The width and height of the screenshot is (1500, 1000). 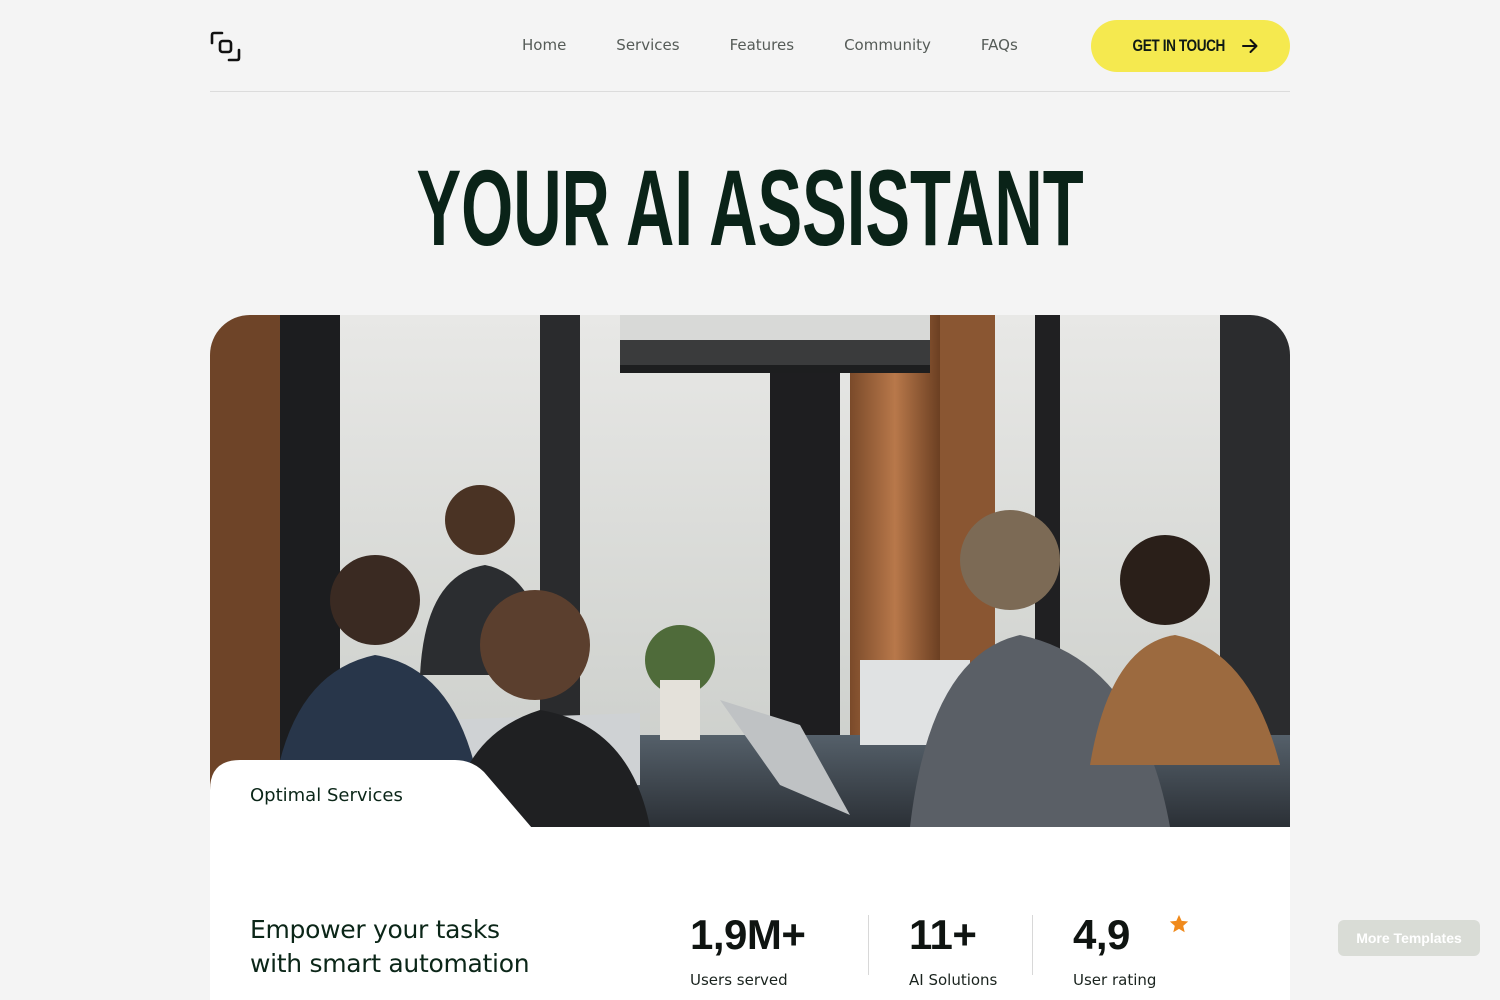 I want to click on nav-links: Home Services Features Community FAQs, so click(x=795, y=45).